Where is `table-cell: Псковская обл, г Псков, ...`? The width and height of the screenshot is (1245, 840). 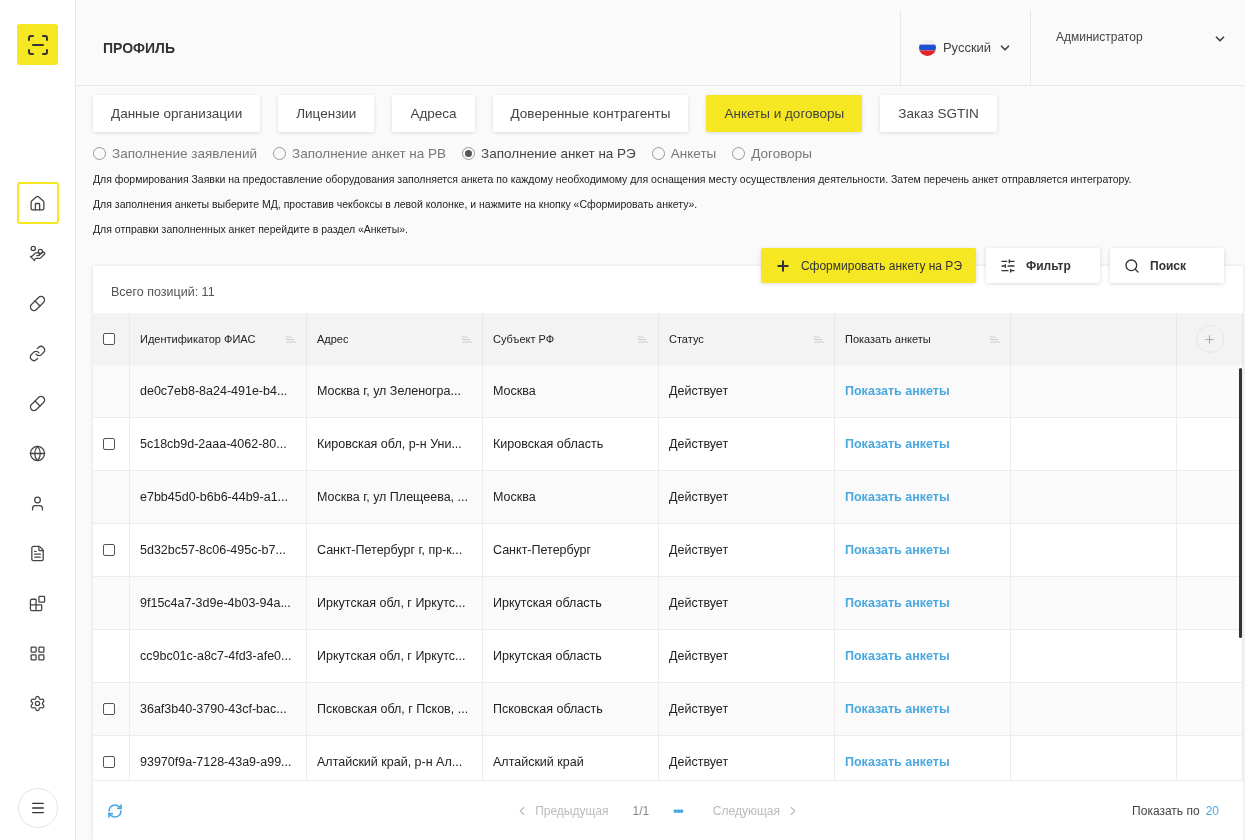
table-cell: Псковская обл, г Псков, ... is located at coordinates (395, 709).